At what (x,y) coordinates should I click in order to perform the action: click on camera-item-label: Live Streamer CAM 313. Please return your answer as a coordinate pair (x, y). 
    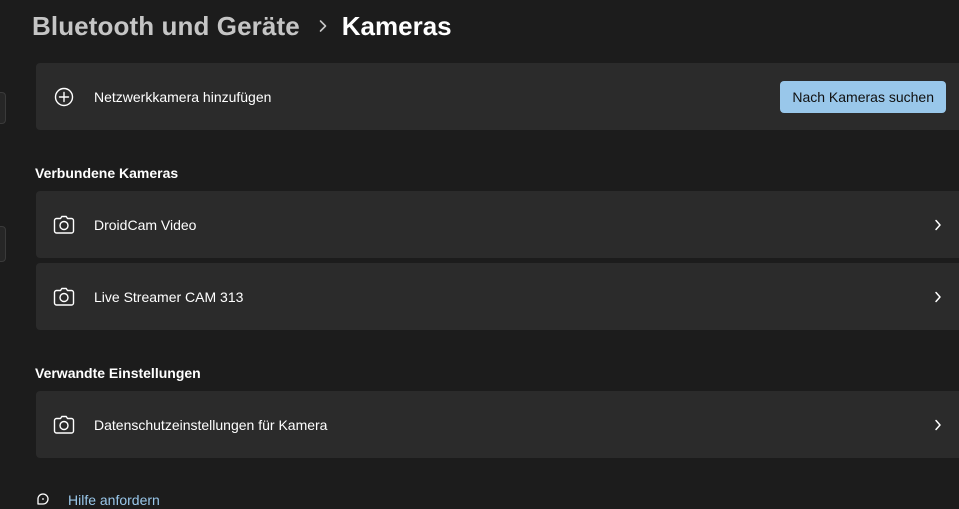
    Looking at the image, I should click on (169, 296).